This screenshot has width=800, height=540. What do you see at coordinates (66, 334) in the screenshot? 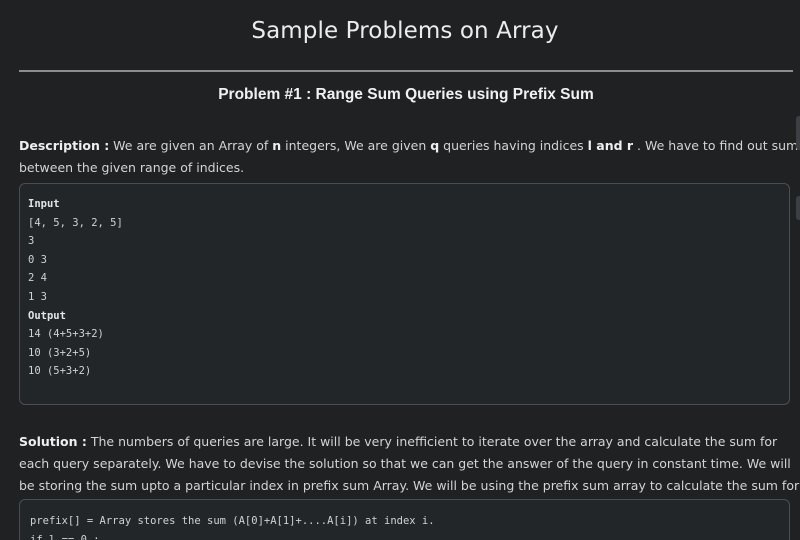
I see `io-code-line: 14 (4+5+3+2)` at bounding box center [66, 334].